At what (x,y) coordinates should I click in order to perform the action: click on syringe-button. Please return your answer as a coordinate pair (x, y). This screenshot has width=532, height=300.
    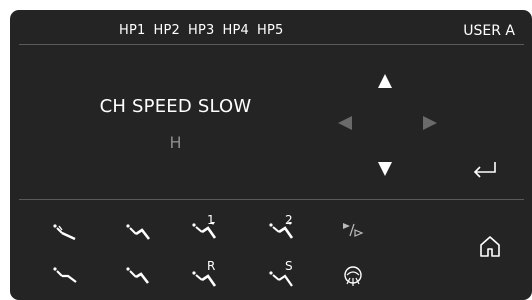
    Looking at the image, I should click on (66, 233).